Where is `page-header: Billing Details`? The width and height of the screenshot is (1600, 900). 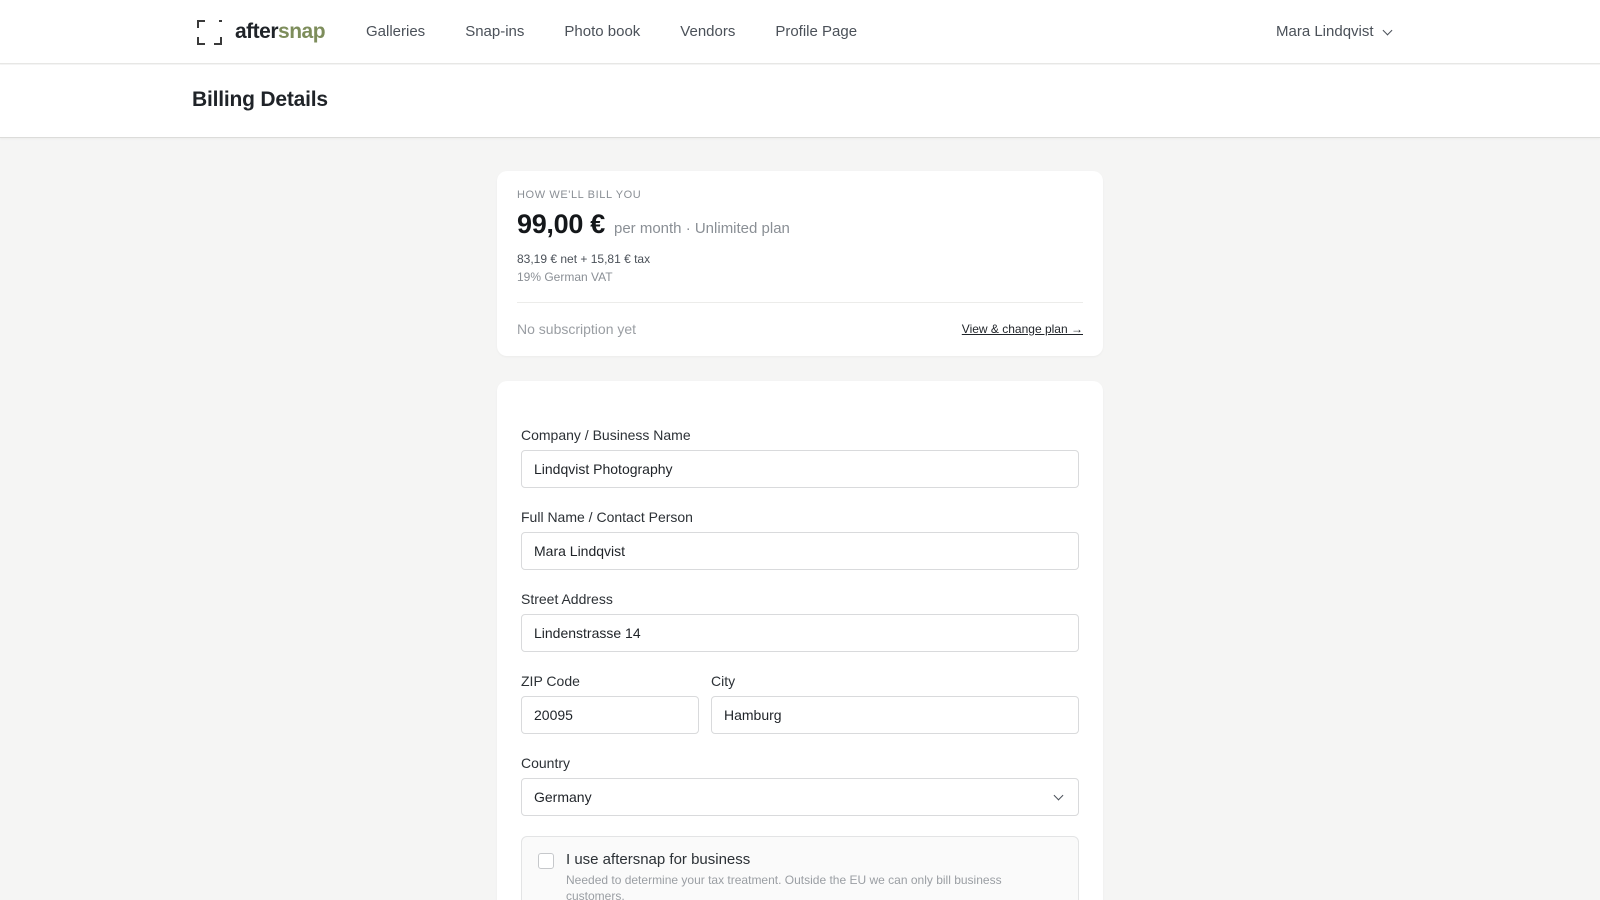 page-header: Billing Details is located at coordinates (800, 101).